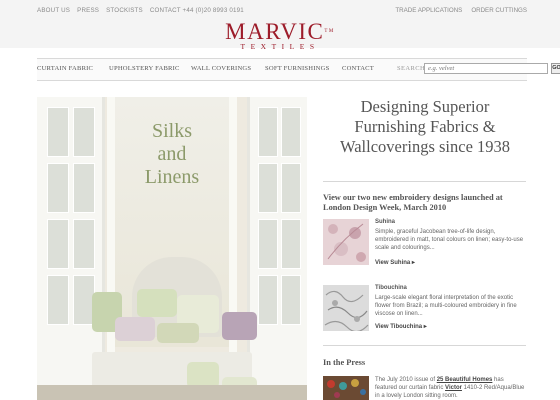  I want to click on press-thumbnail, so click(346, 388).